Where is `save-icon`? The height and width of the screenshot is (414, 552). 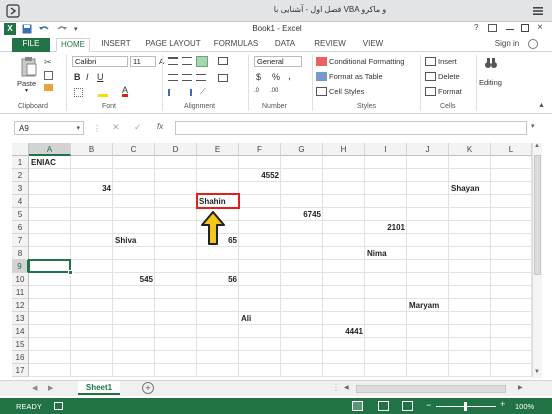 save-icon is located at coordinates (27, 29).